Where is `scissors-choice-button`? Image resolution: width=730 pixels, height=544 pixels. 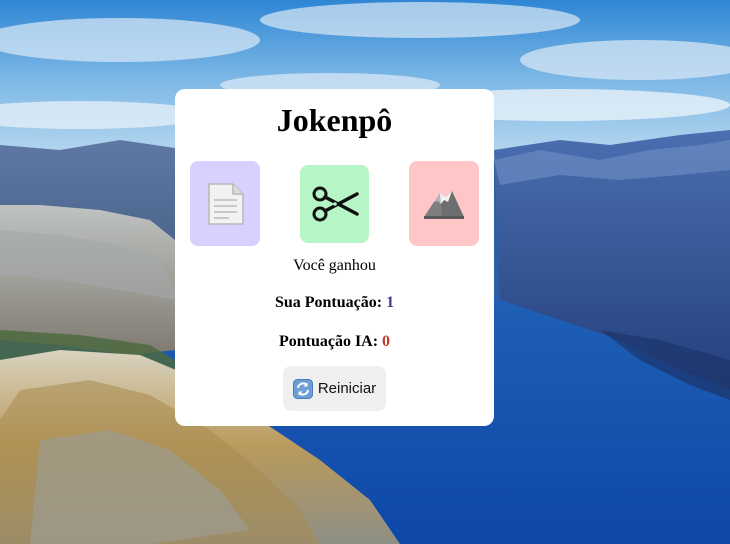
scissors-choice-button is located at coordinates (334, 204).